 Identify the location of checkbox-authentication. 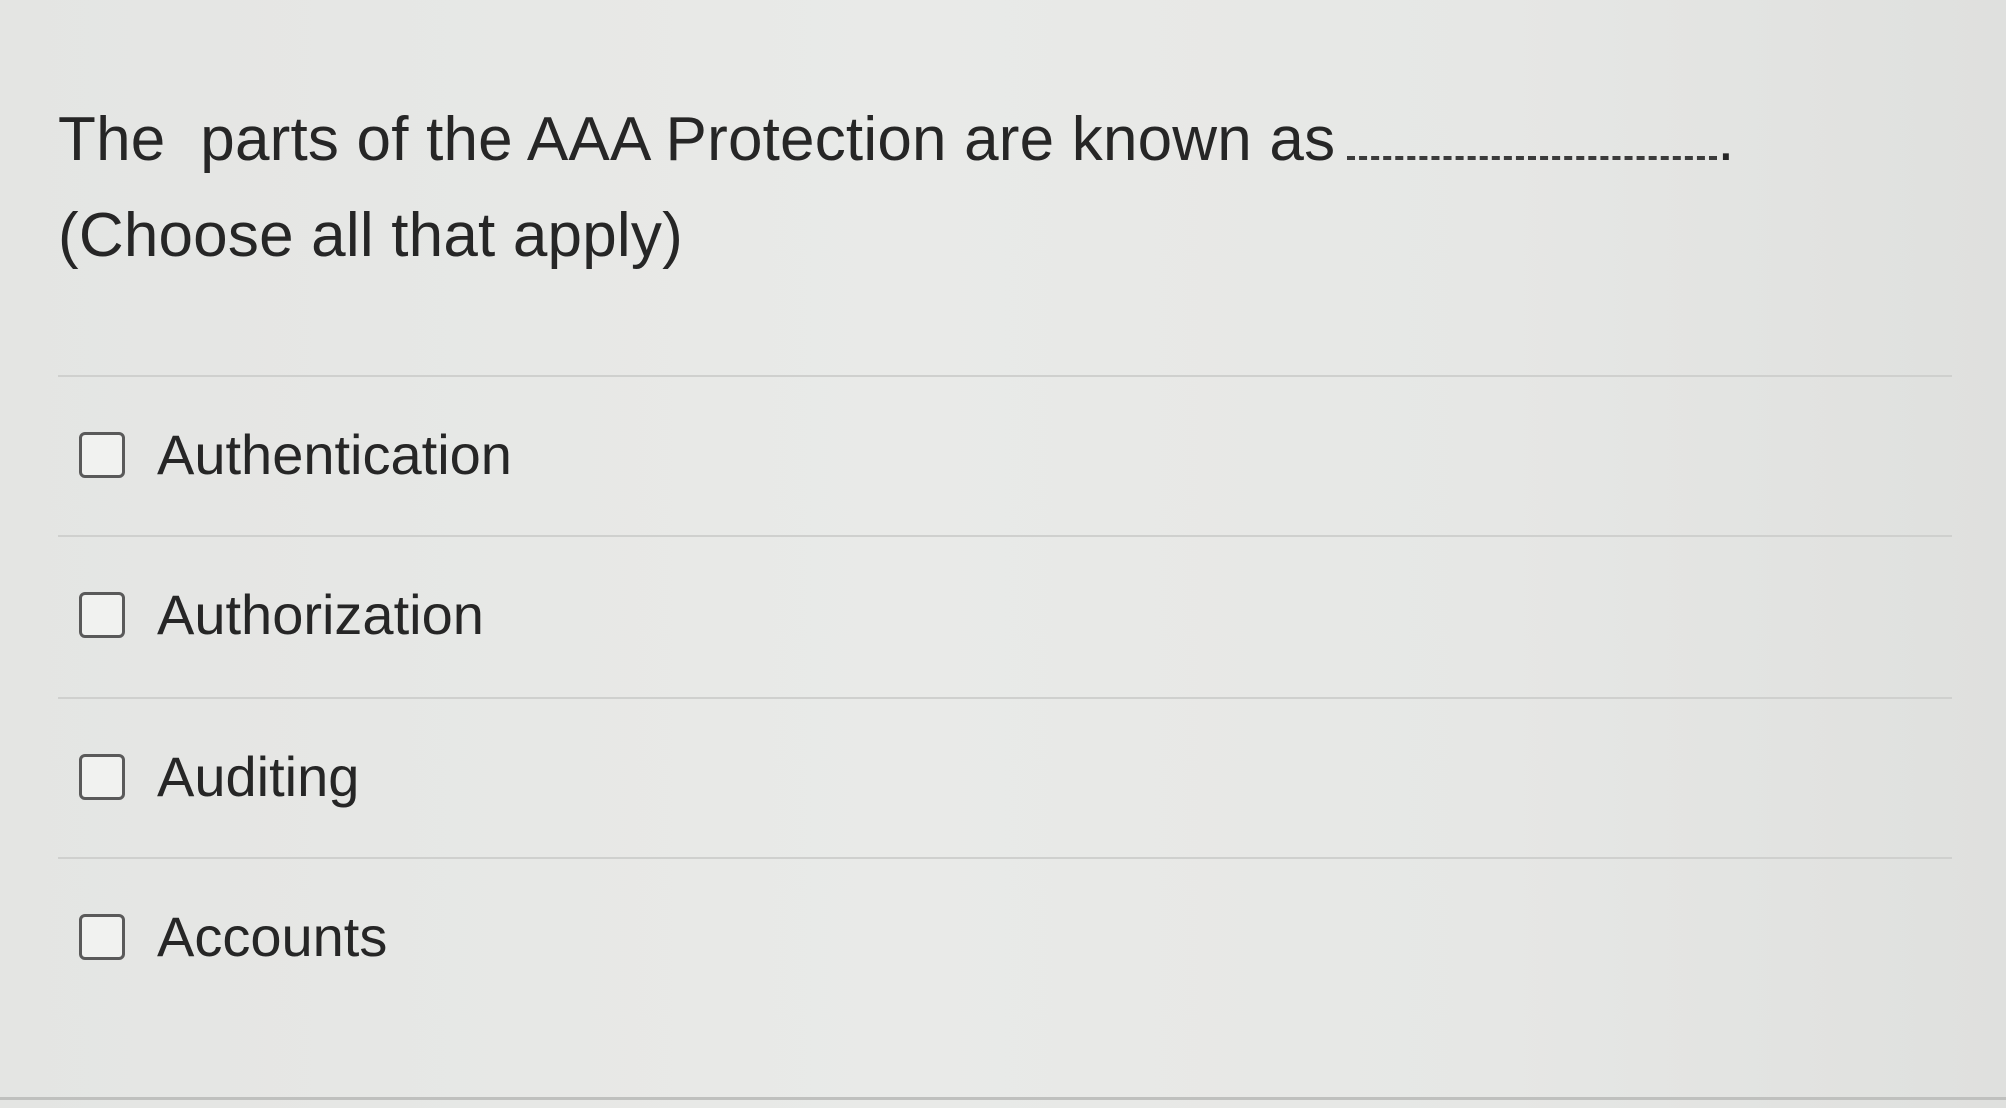
(102, 455).